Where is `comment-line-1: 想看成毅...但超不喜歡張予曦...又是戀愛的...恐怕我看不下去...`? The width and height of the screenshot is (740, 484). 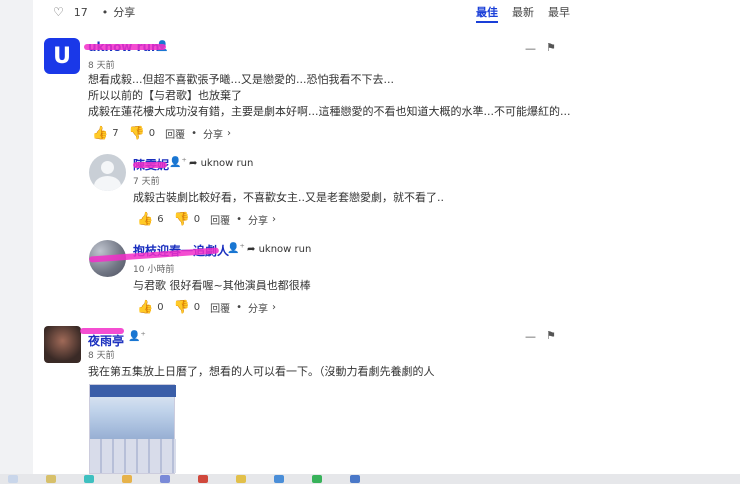
comment-line-1: 想看成毅...但超不喜歡張予曦...又是戀愛的...恐怕我看不下去... is located at coordinates (241, 79).